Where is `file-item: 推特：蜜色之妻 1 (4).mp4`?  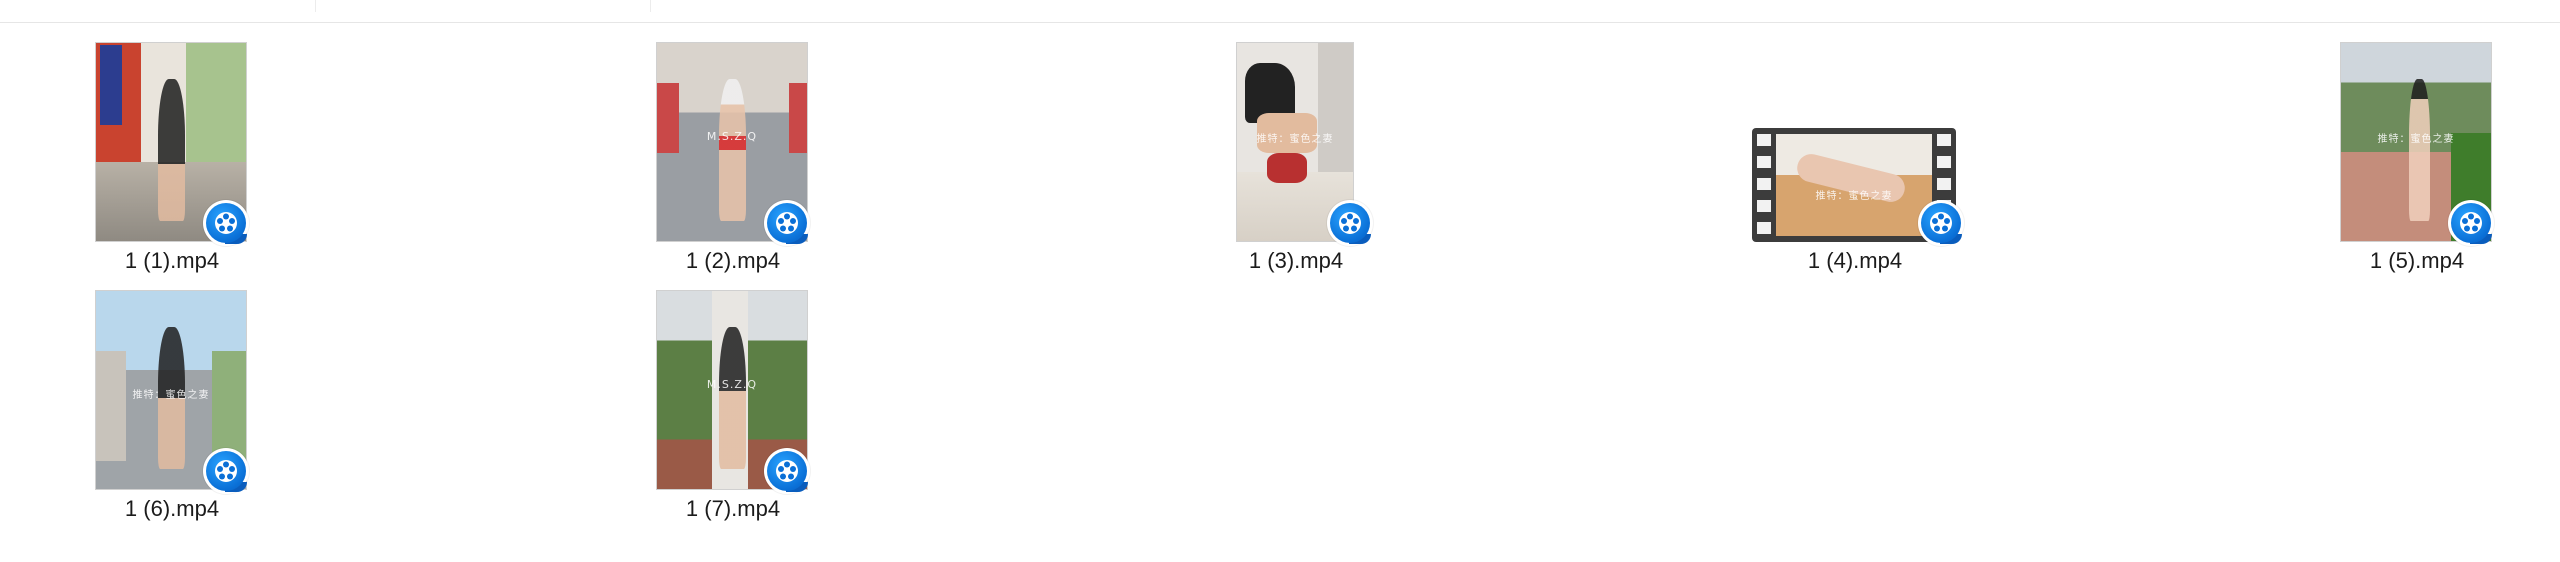
file-item: 推特：蜜色之妻 1 (4).mp4 is located at coordinates (1855, 155).